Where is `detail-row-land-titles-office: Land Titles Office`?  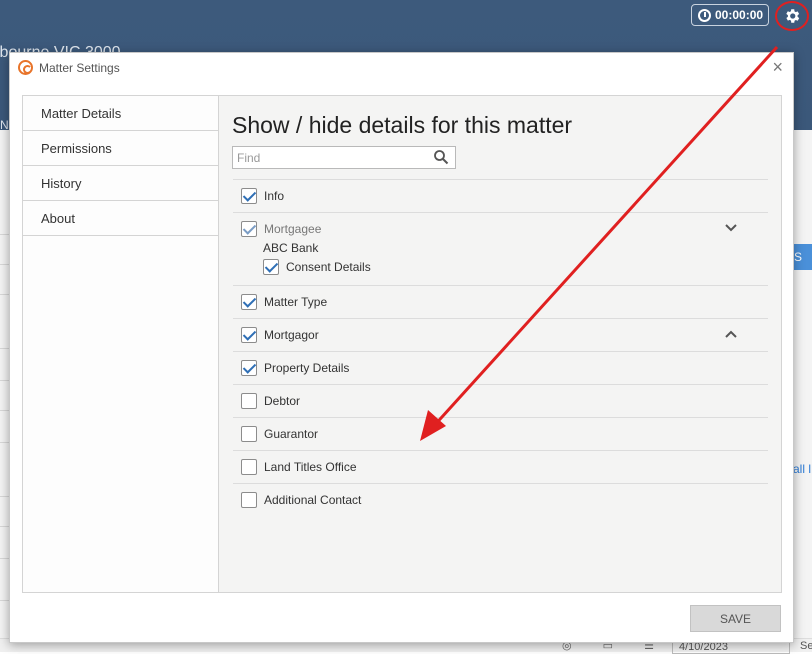 detail-row-land-titles-office: Land Titles Office is located at coordinates (500, 466).